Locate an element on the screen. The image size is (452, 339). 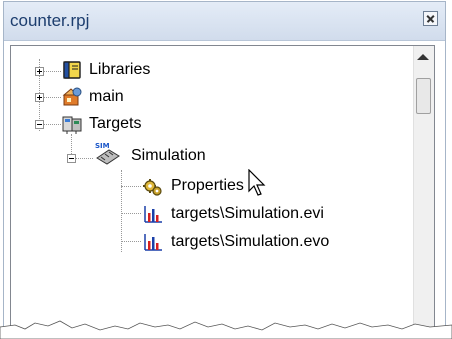
svg-text: SIM is located at coordinates (102, 146).